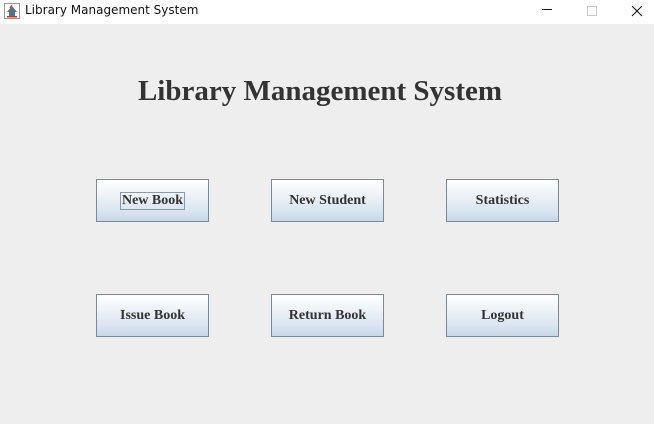  I want to click on new-student-button: New Student, so click(327, 200).